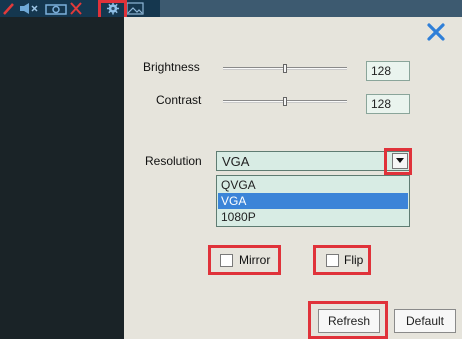 This screenshot has width=462, height=339. I want to click on close-icon, so click(76, 8).